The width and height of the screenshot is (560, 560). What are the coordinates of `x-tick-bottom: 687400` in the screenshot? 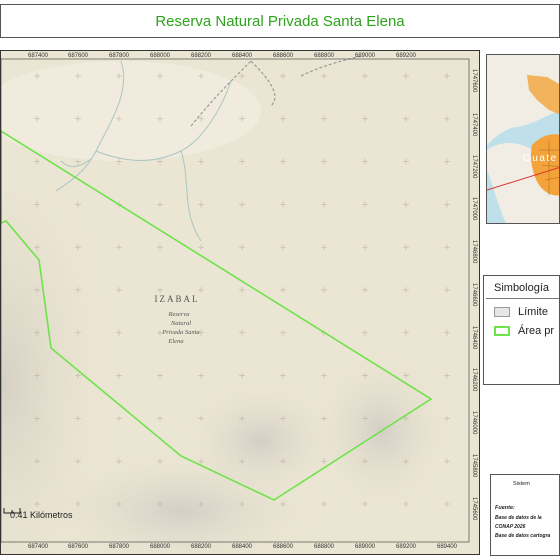 It's located at (38, 547).